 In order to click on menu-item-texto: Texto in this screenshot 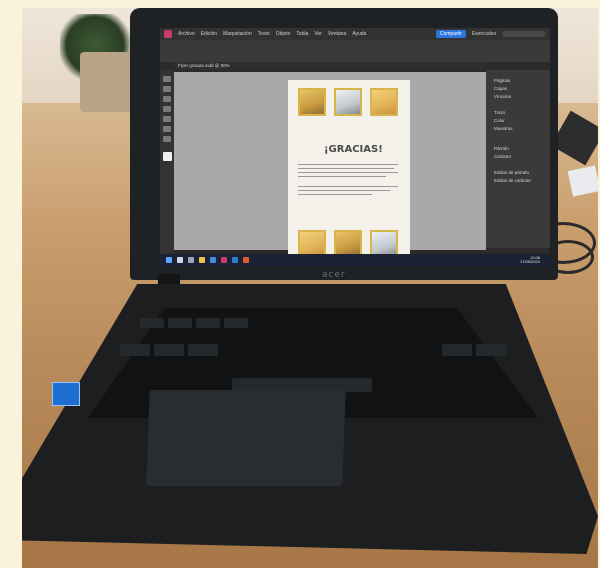, I will do `click(264, 34)`.